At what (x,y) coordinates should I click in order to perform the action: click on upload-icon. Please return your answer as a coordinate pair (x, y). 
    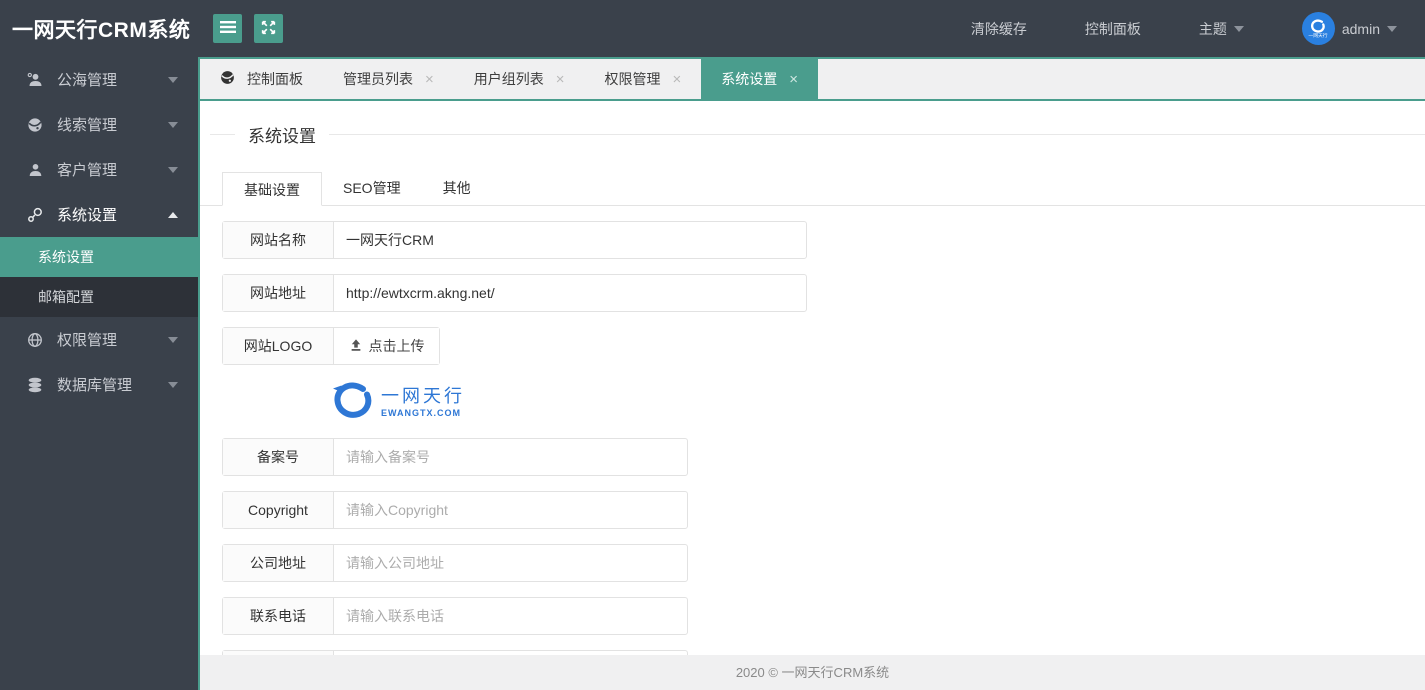
    Looking at the image, I should click on (356, 346).